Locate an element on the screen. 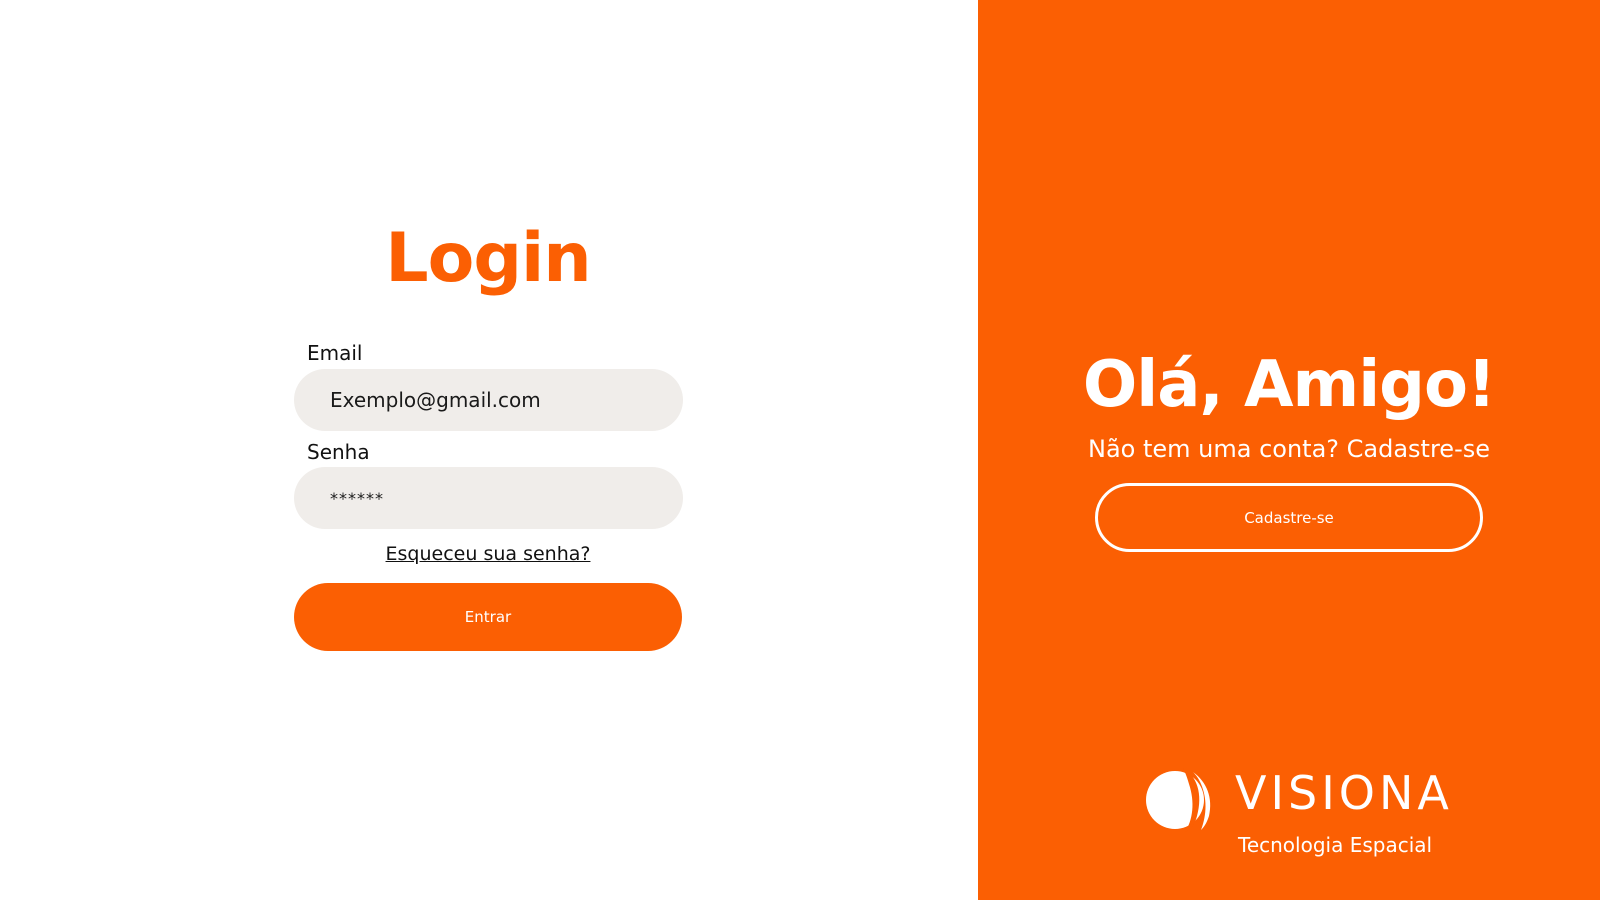 Image resolution: width=1600 pixels, height=900 pixels. email-label: Email is located at coordinates (335, 353).